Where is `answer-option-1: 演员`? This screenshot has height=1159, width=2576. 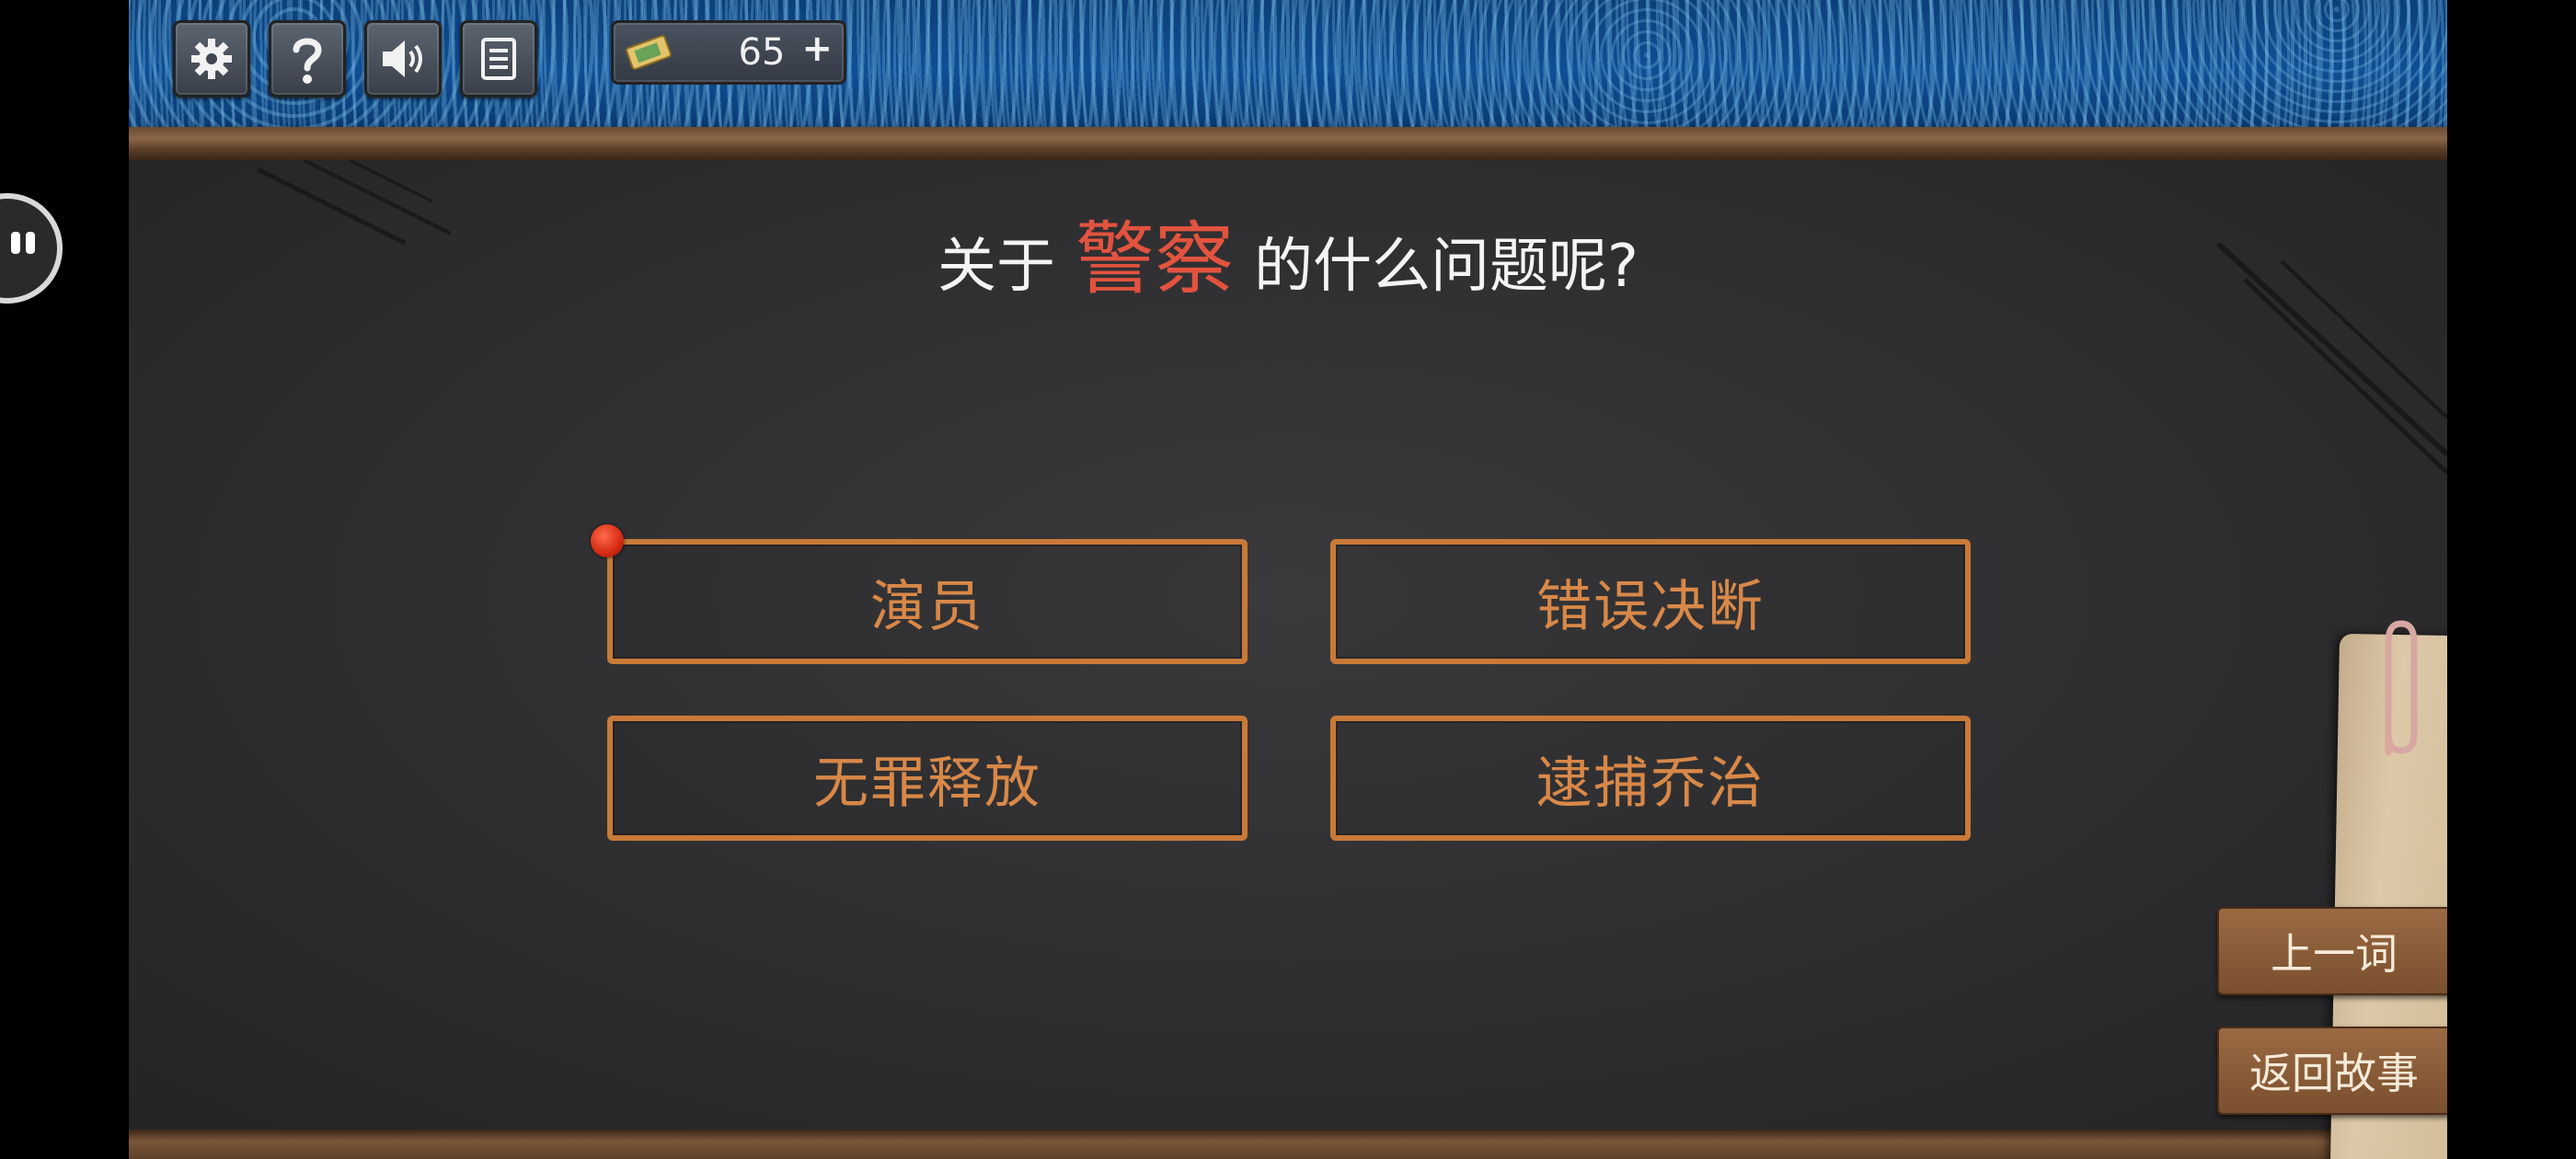 answer-option-1: 演员 is located at coordinates (927, 601).